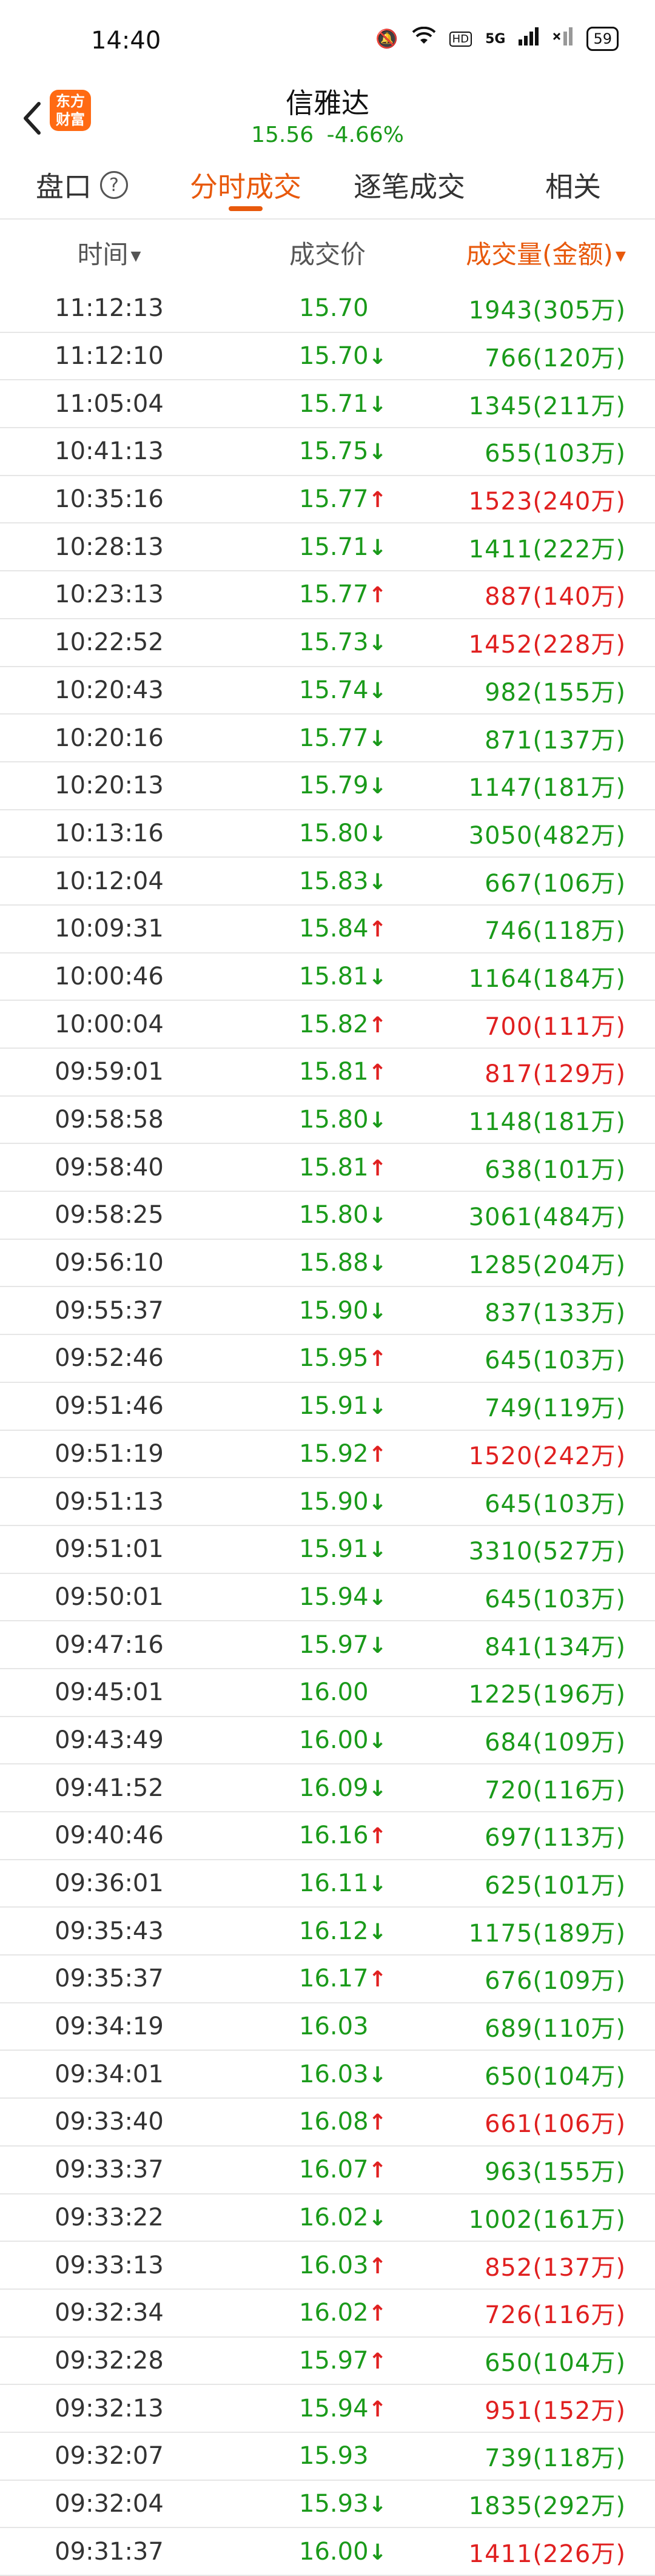 The width and height of the screenshot is (655, 2576). I want to click on status-bar: 14:40 🔕 HD 5G 59, so click(327, 42).